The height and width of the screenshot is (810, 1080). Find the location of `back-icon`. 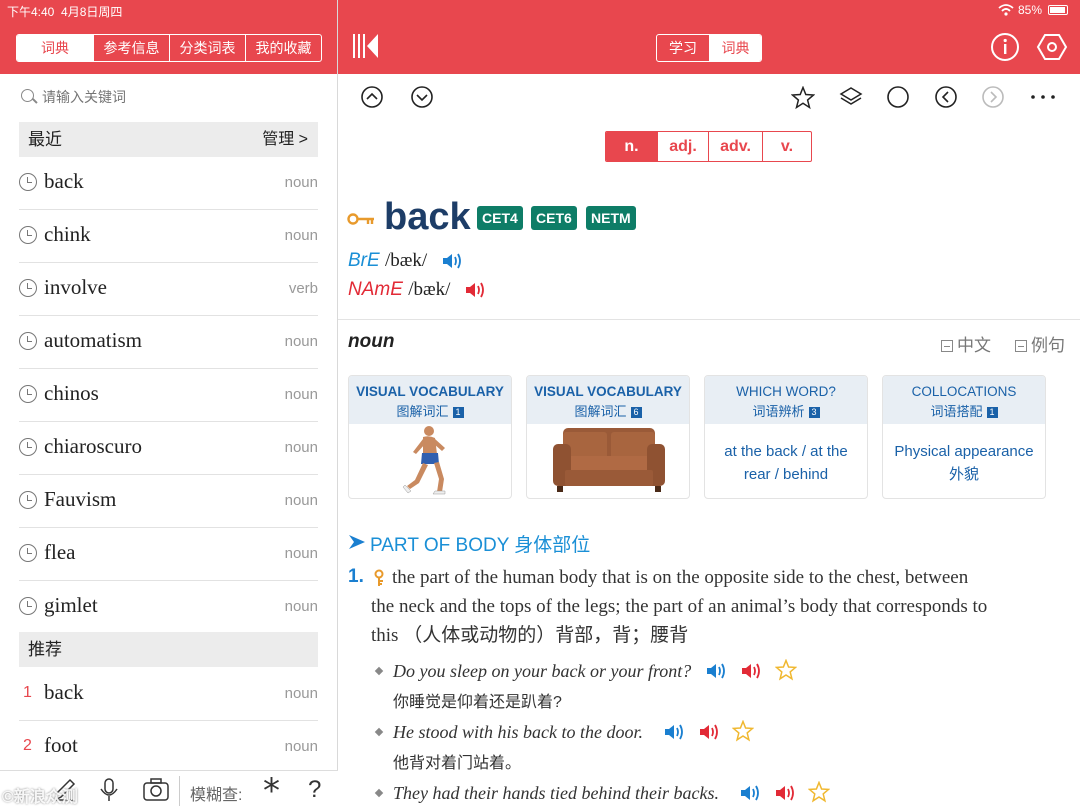

back-icon is located at coordinates (946, 97).